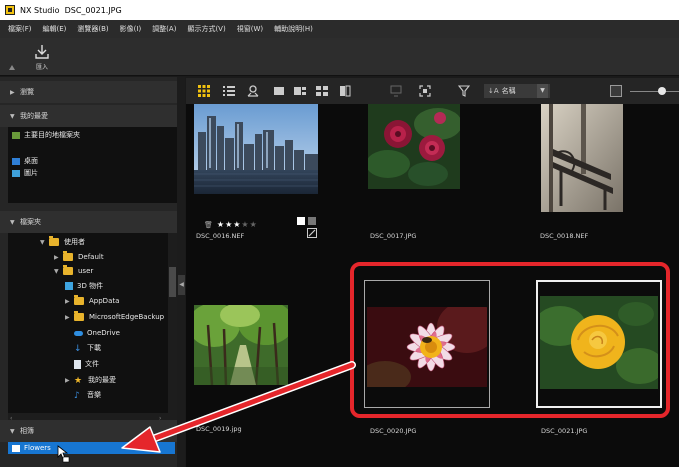  Describe the element at coordinates (564, 236) in the screenshot. I see `thumbnail-filename: DSC_0018.NEF` at that location.